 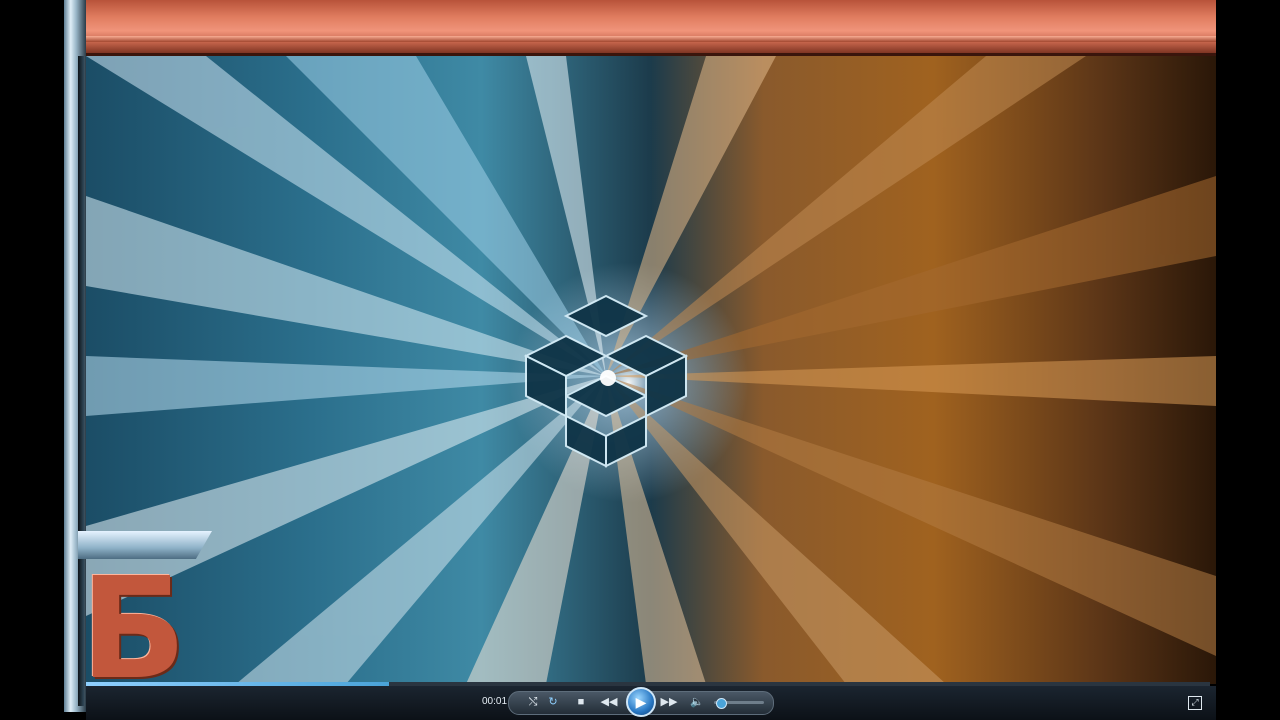 What do you see at coordinates (133, 629) in the screenshot?
I see `channel-logo: Б` at bounding box center [133, 629].